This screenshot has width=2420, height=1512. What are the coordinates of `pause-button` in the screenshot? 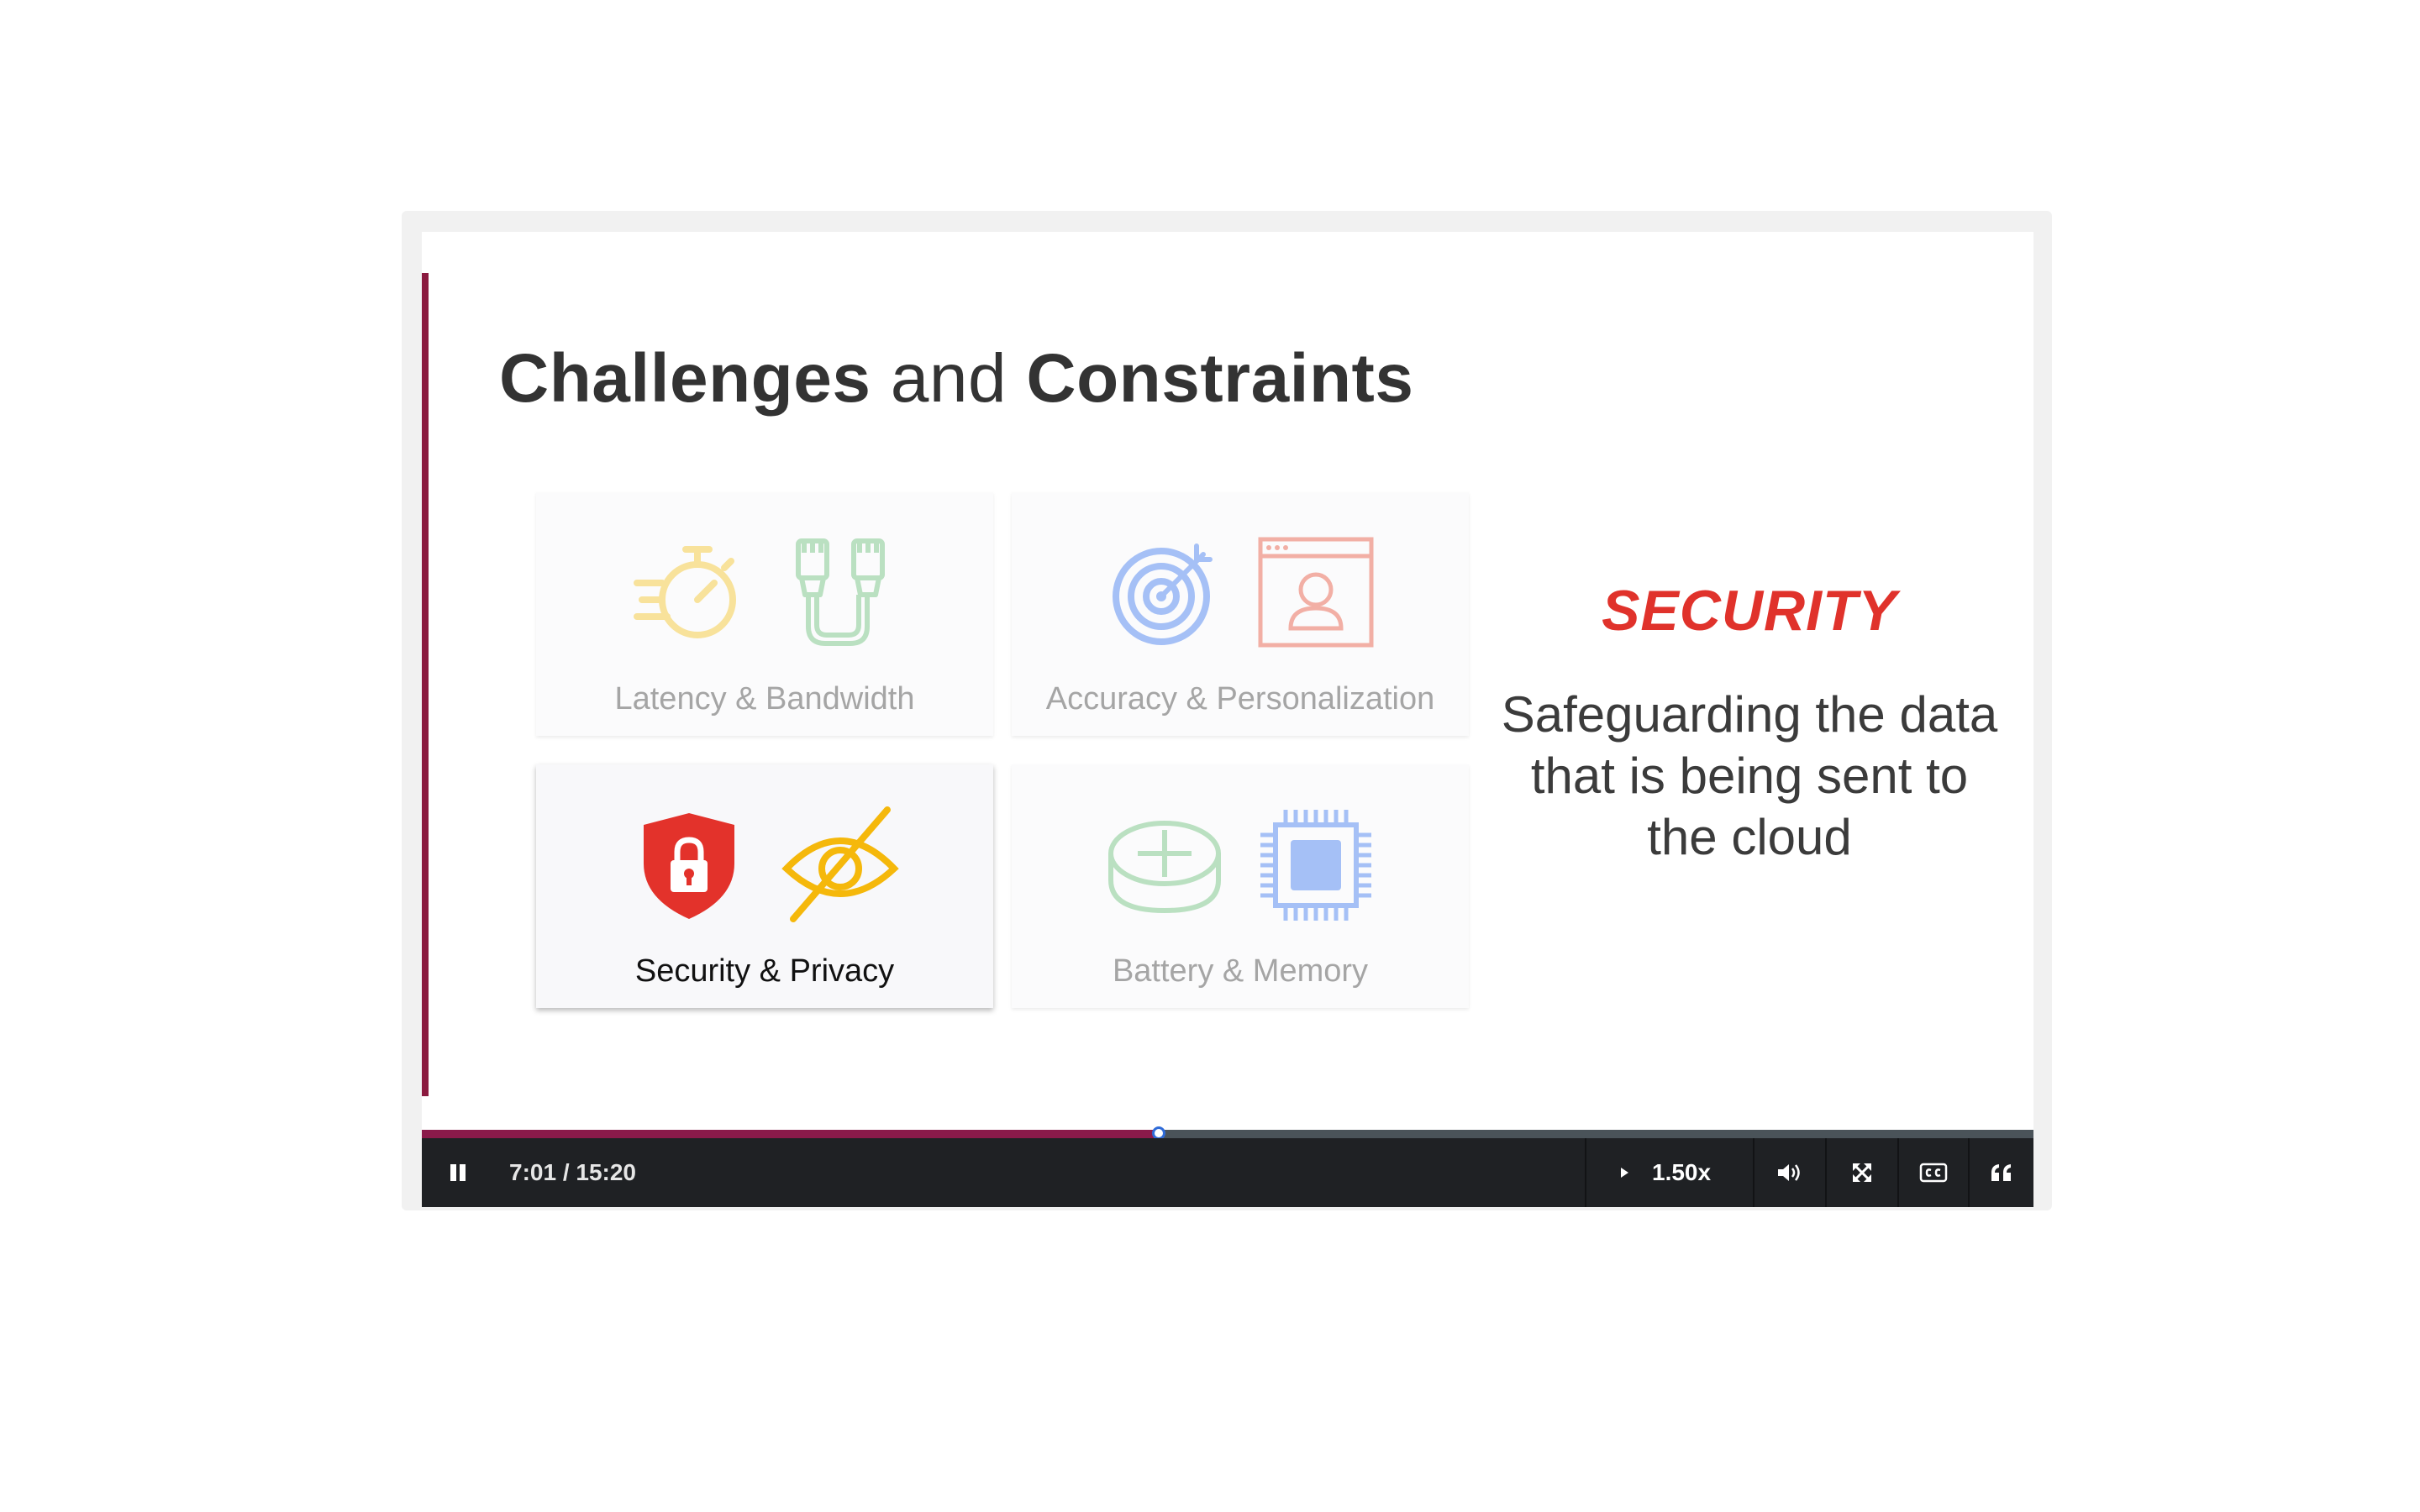 It's located at (458, 1172).